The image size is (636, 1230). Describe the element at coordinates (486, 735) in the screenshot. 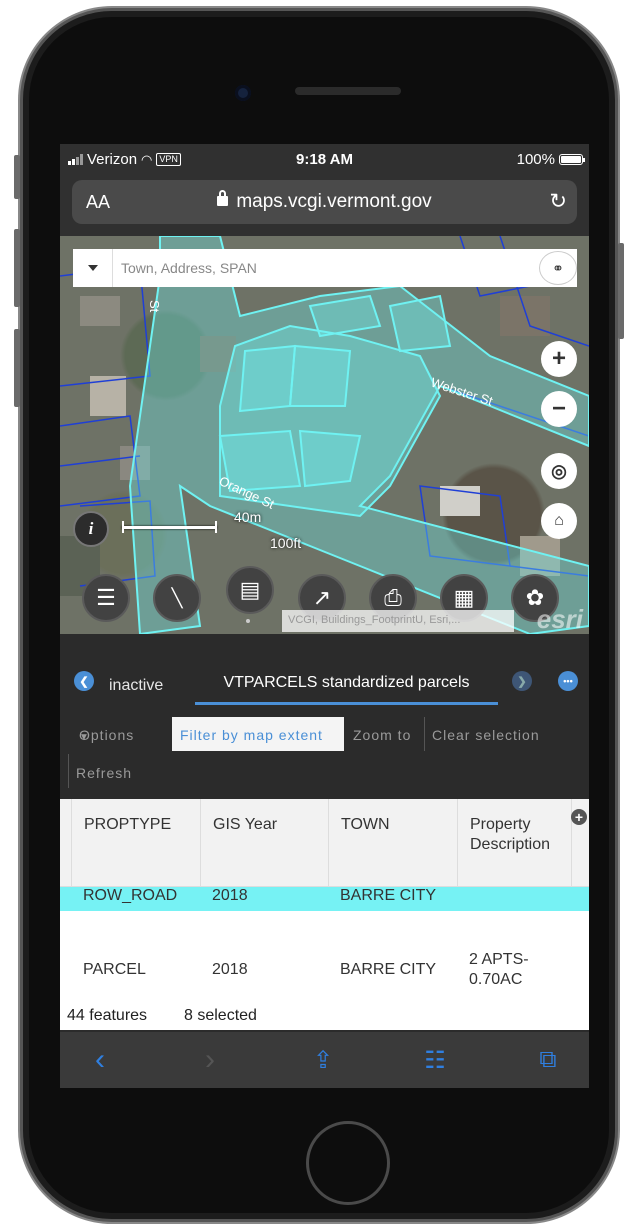

I see `clear-selection-button: Clear selection` at that location.